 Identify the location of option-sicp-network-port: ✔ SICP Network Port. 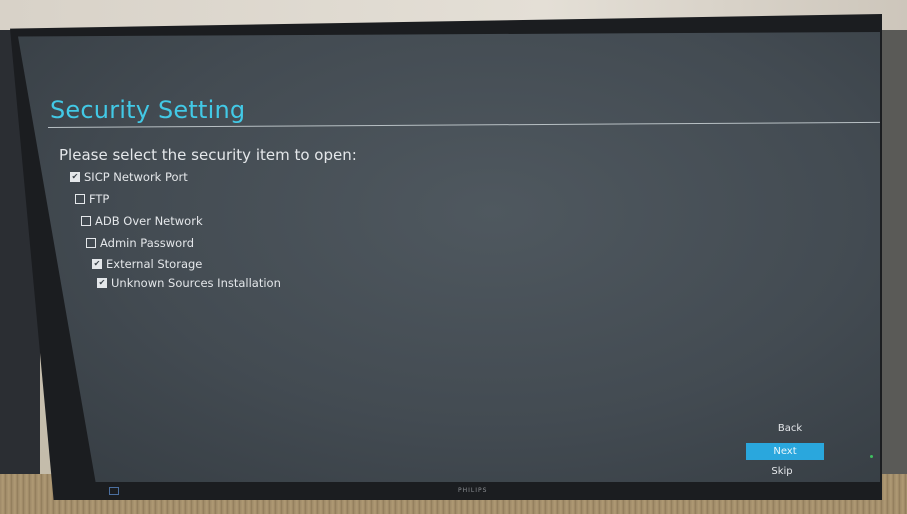
(129, 177).